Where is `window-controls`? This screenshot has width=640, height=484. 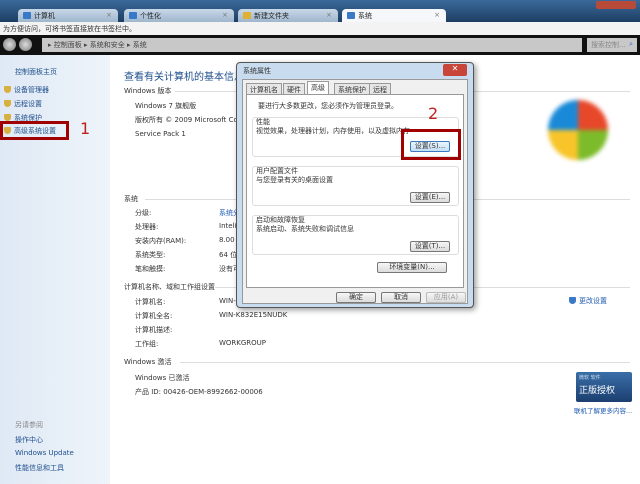
window-controls is located at coordinates (616, 5).